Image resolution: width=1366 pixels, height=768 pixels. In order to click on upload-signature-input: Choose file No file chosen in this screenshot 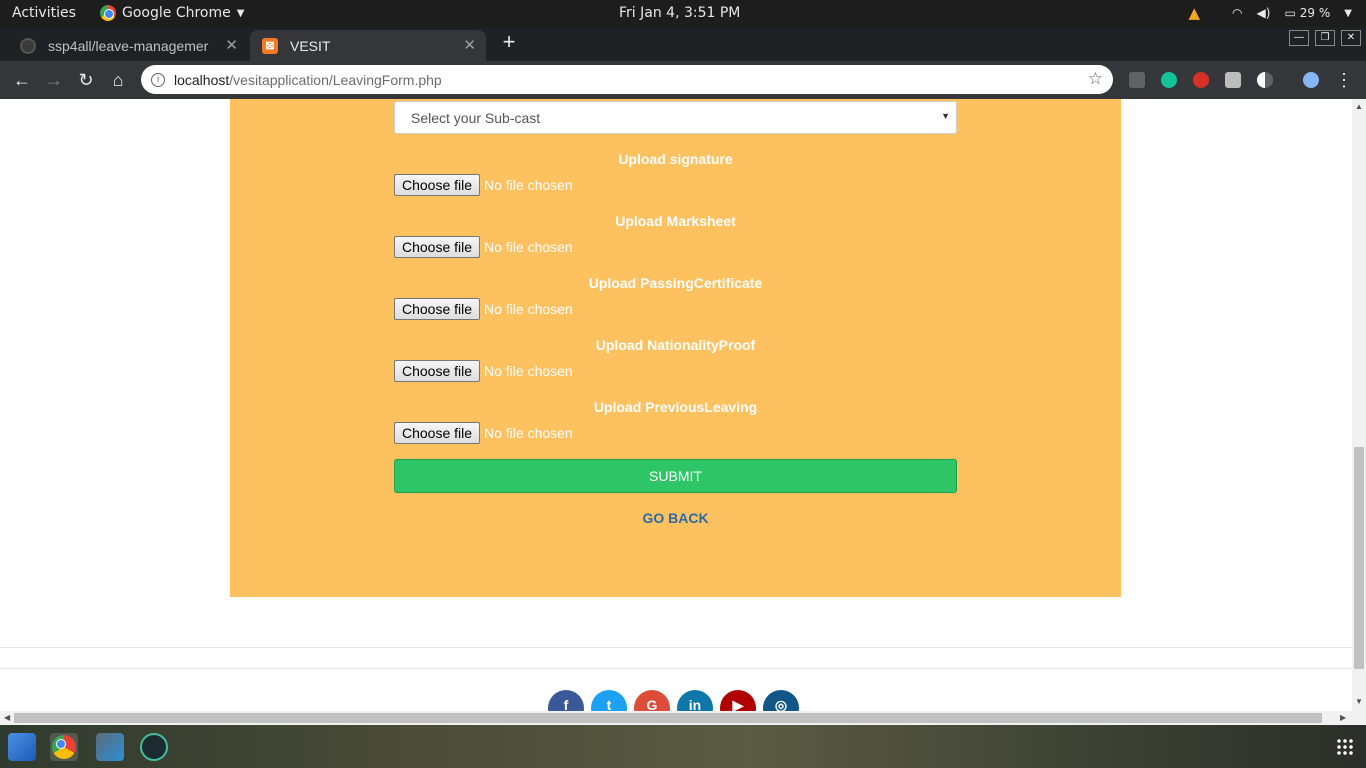, I will do `click(483, 185)`.